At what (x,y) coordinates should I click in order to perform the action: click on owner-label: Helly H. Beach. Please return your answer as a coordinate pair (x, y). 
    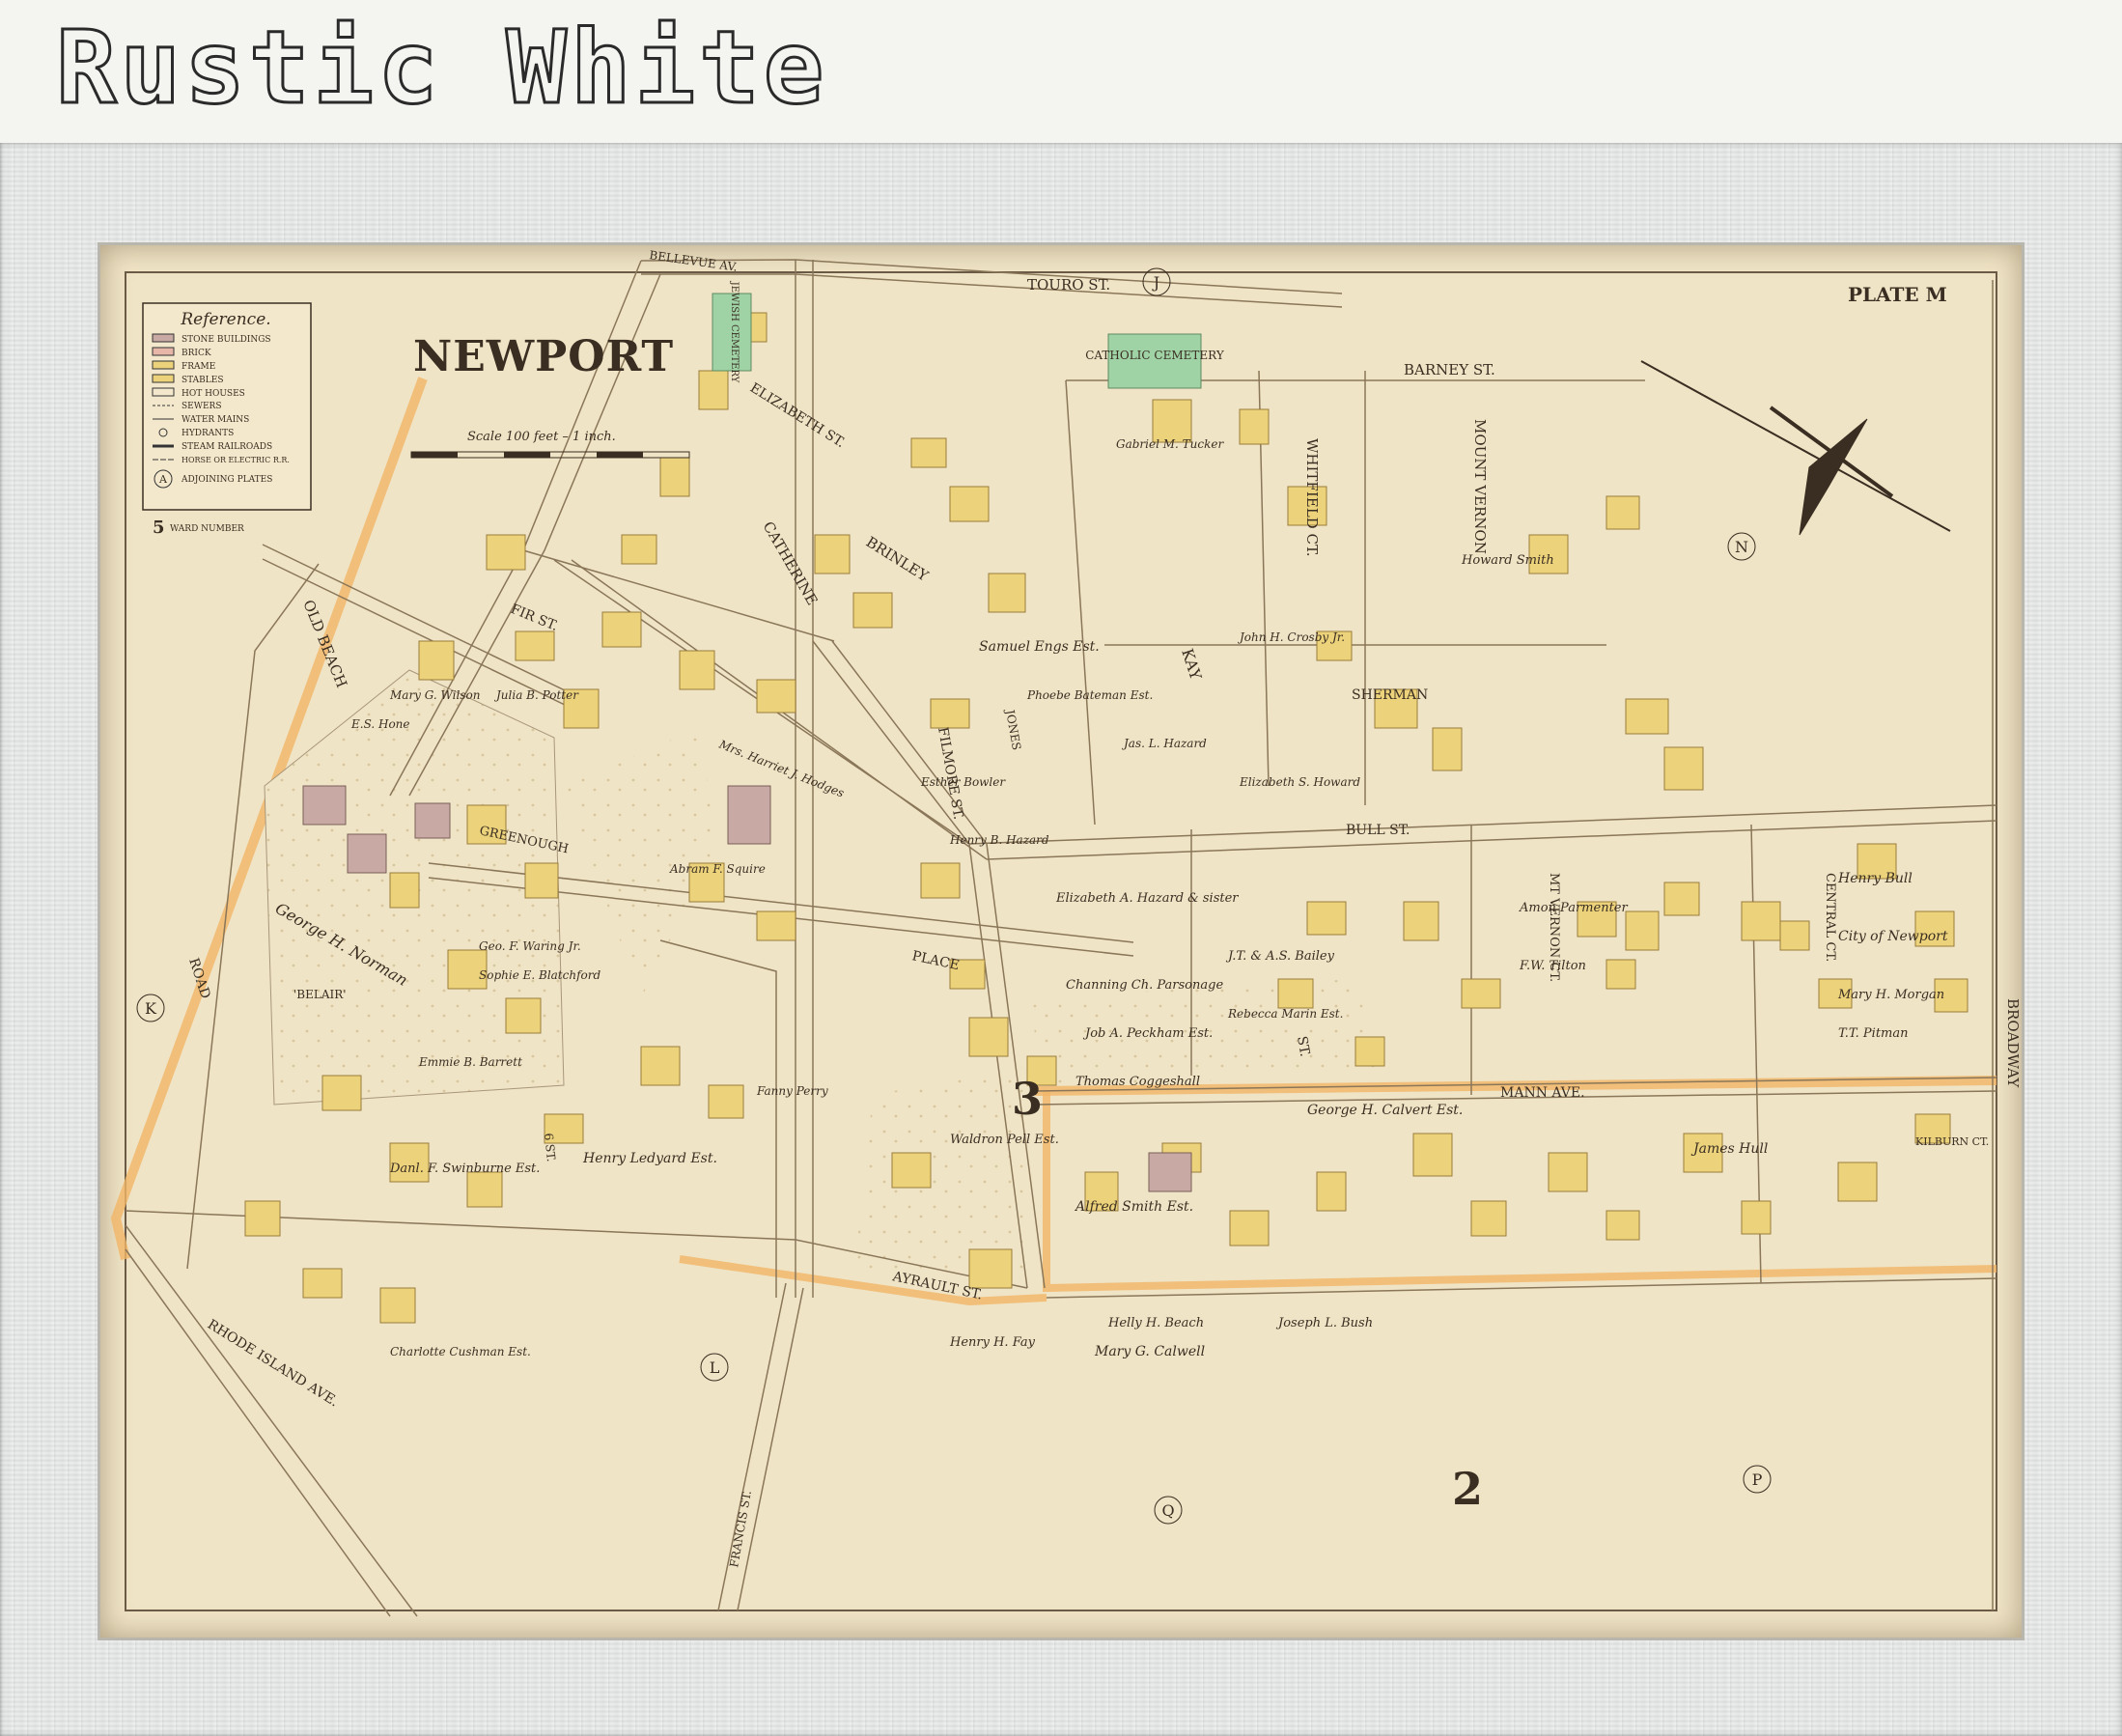
    Looking at the image, I should click on (1155, 1323).